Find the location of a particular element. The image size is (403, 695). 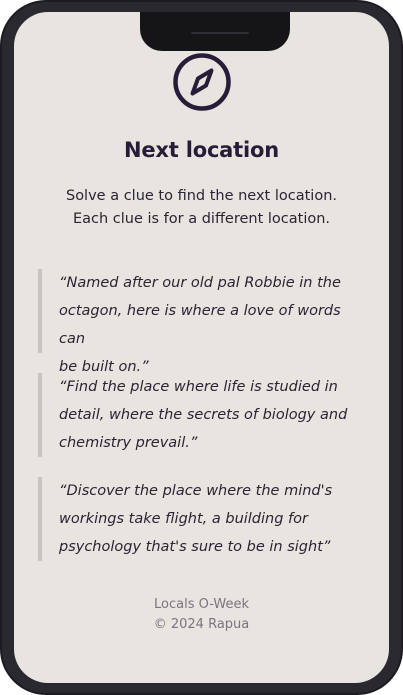

clue-line: chemistry prevail.” is located at coordinates (128, 443).